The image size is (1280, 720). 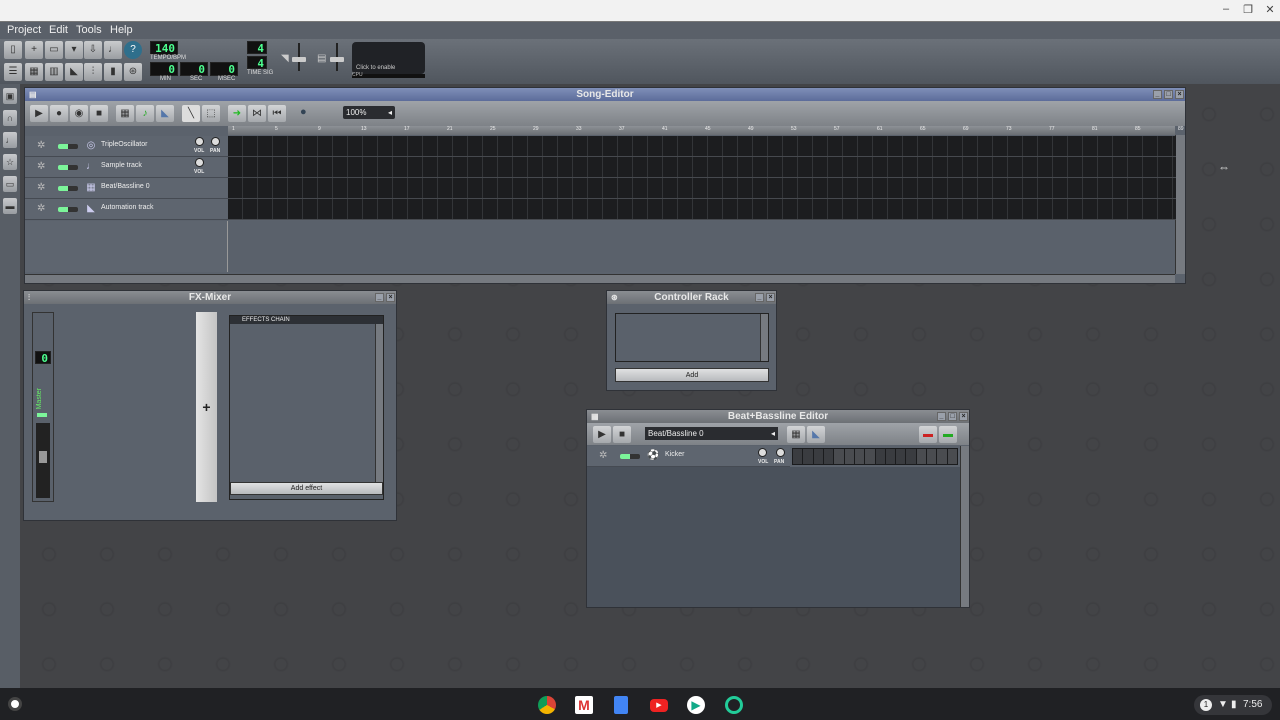 I want to click on fx-mixer-titlebar: ⫶ FX-Mixer _ ×, so click(x=210, y=297).